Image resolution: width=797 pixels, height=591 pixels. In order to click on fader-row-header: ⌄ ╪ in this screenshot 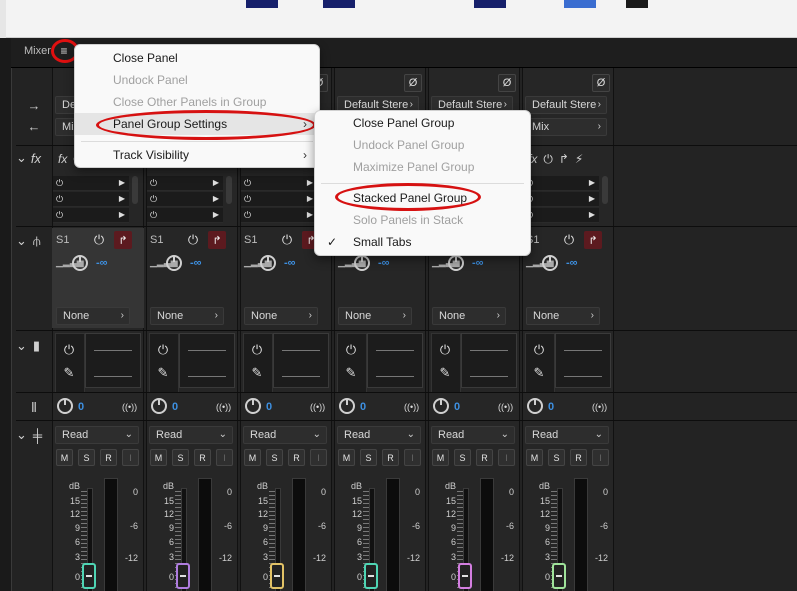, I will do `click(34, 435)`.